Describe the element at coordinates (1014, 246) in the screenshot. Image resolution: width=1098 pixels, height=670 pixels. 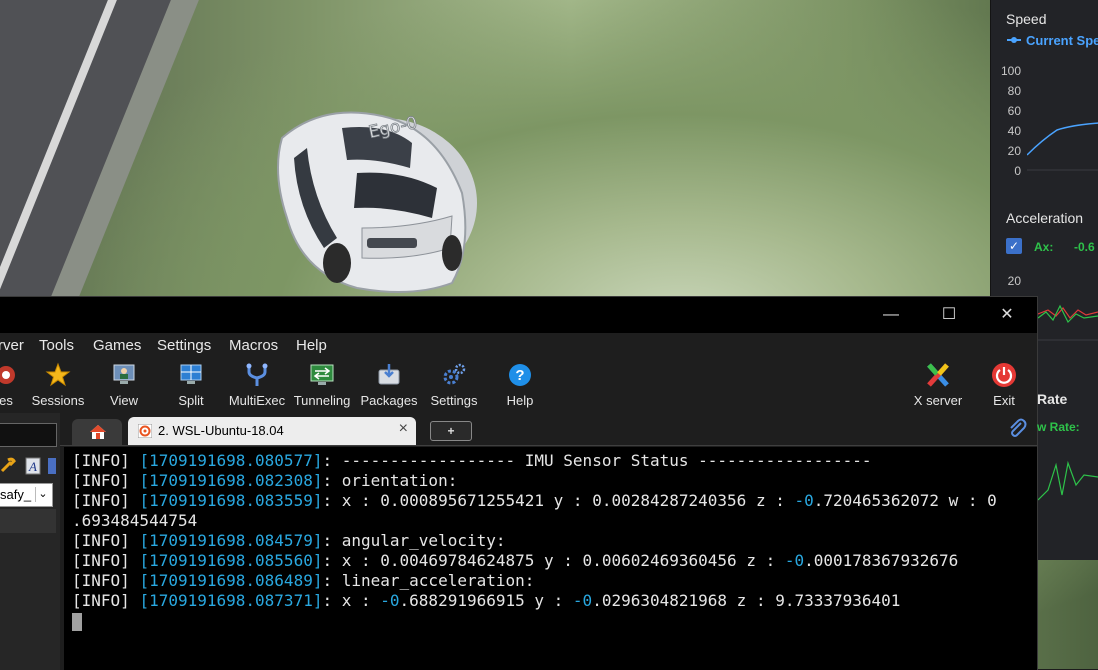
I see `ax-checkbox: ✓` at that location.